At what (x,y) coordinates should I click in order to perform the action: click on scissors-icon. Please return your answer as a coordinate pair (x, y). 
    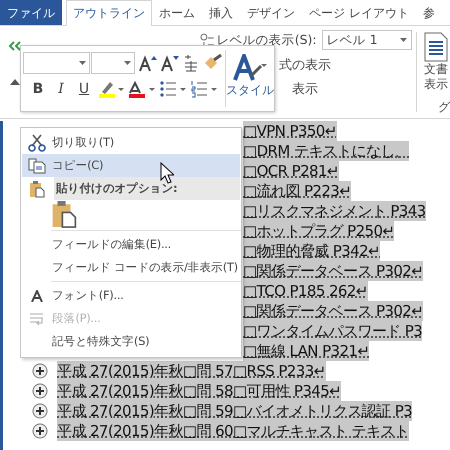
    Looking at the image, I should click on (37, 143).